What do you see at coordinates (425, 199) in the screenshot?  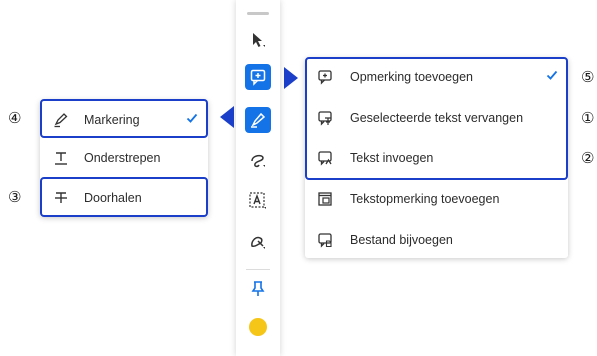 I see `menu-item-label: Tekstopmerking toevoegen` at bounding box center [425, 199].